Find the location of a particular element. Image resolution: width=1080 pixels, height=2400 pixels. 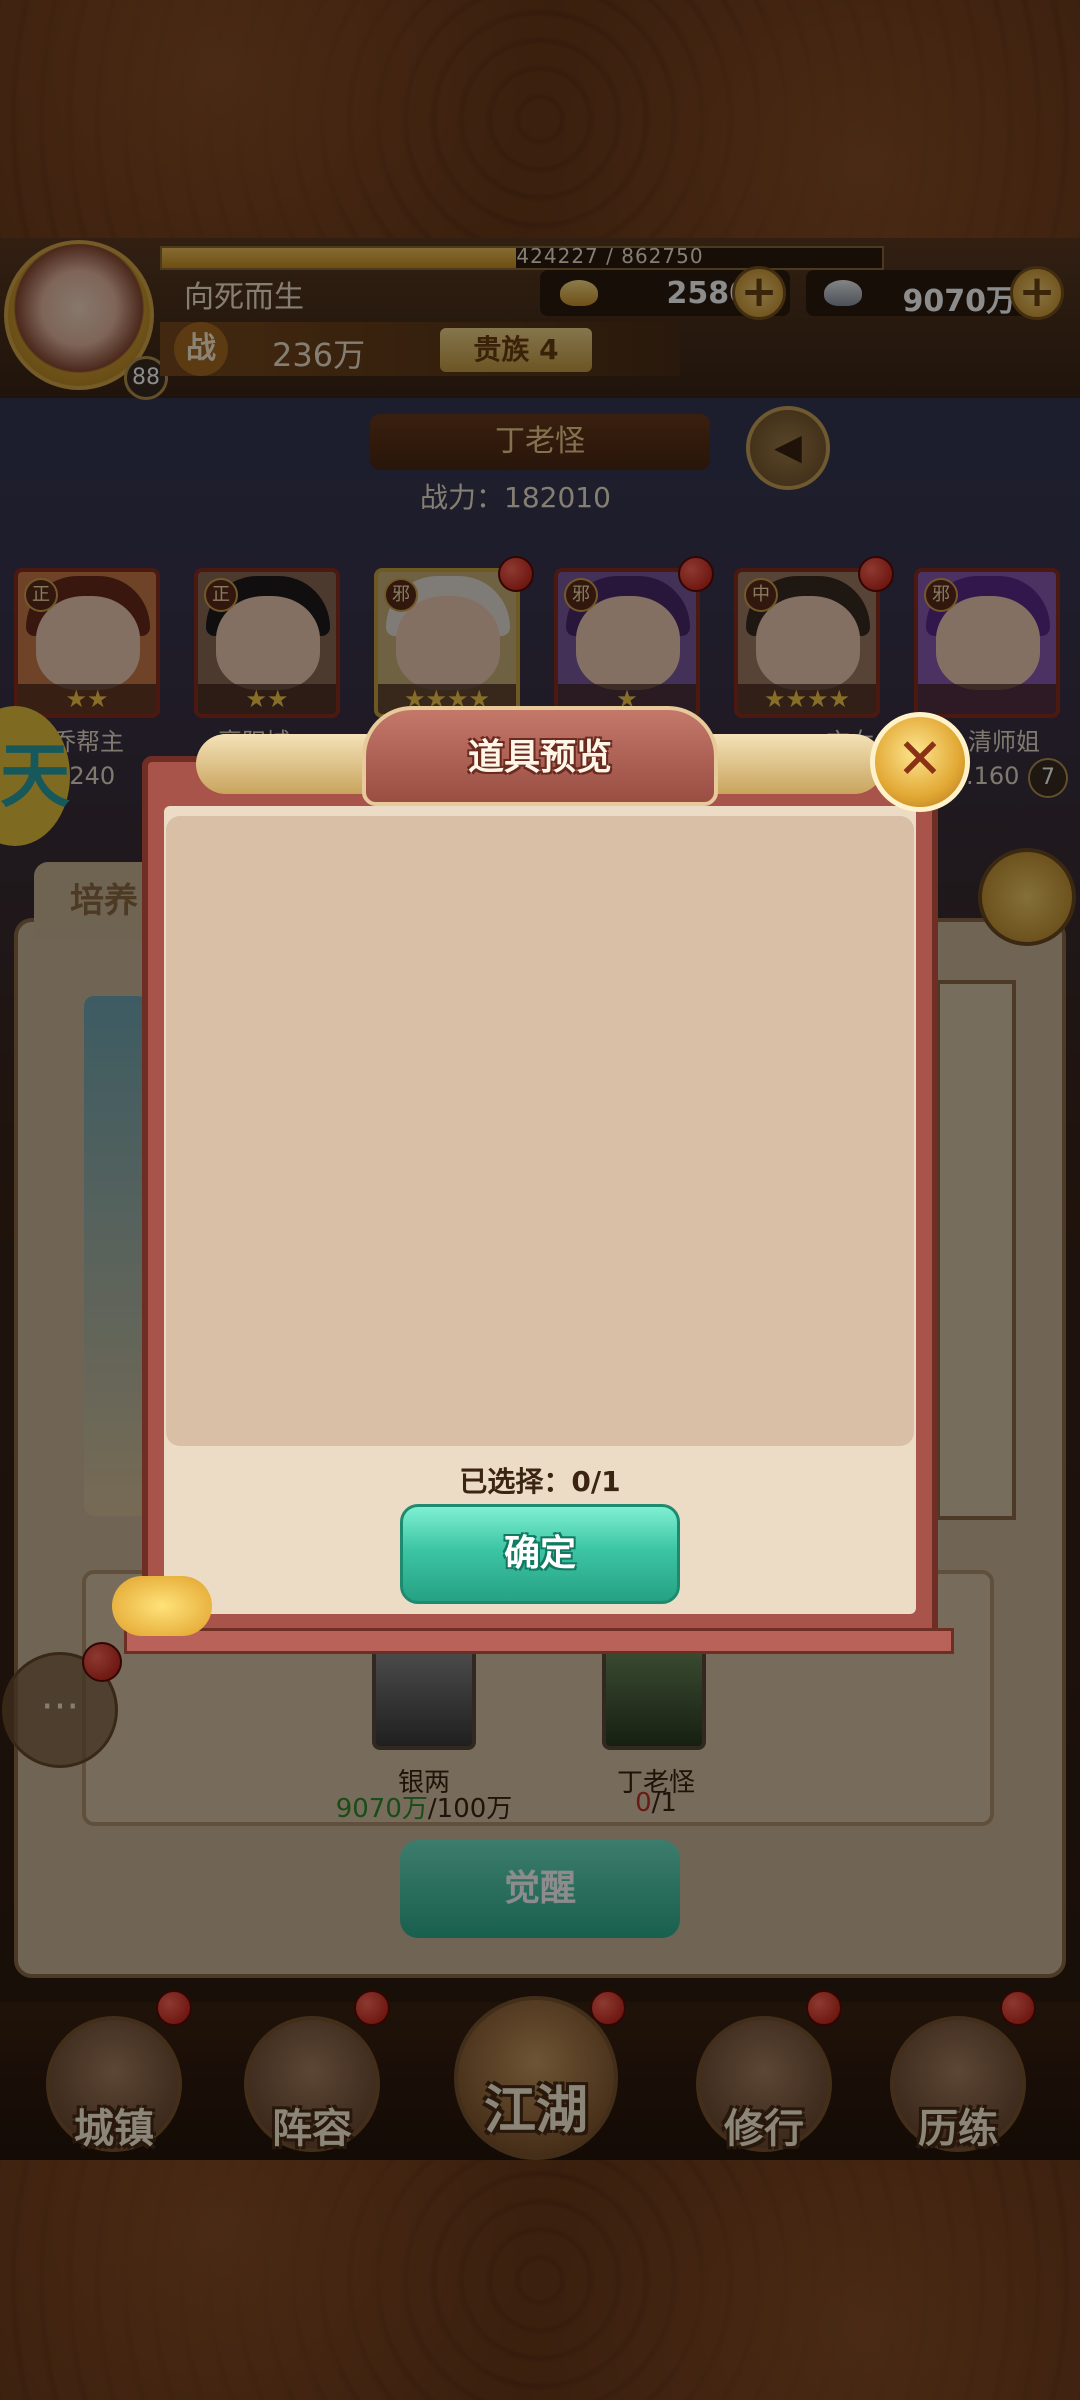

selected-count: 已选择：0/1 is located at coordinates (540, 1481).